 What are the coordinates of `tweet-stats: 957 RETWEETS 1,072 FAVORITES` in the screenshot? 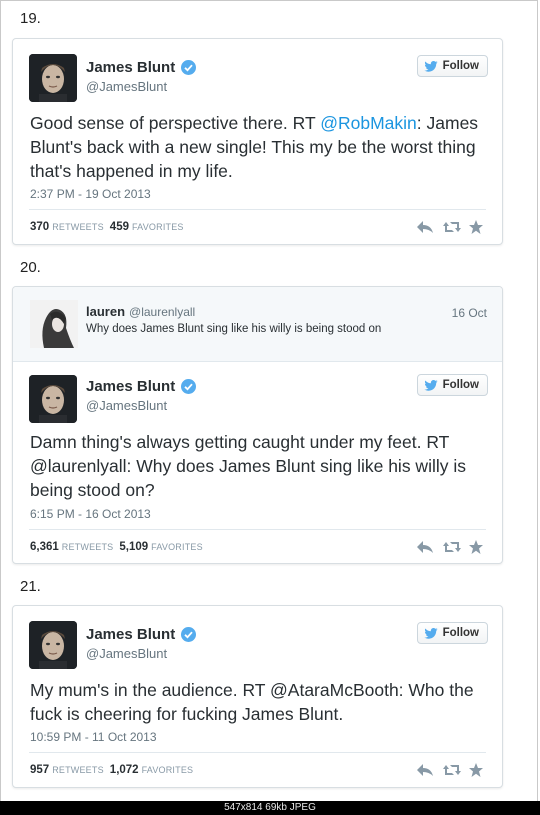 It's located at (114, 770).